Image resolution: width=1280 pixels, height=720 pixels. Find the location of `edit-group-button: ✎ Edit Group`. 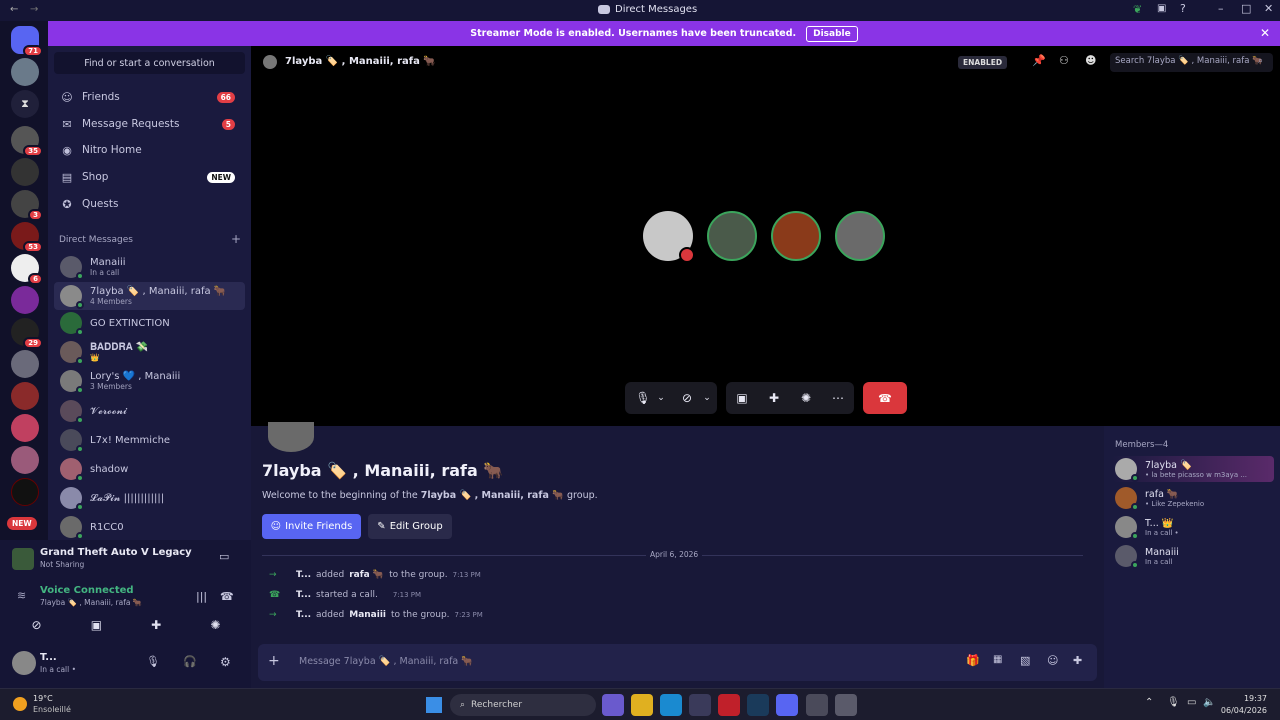

edit-group-button: ✎ Edit Group is located at coordinates (410, 526).